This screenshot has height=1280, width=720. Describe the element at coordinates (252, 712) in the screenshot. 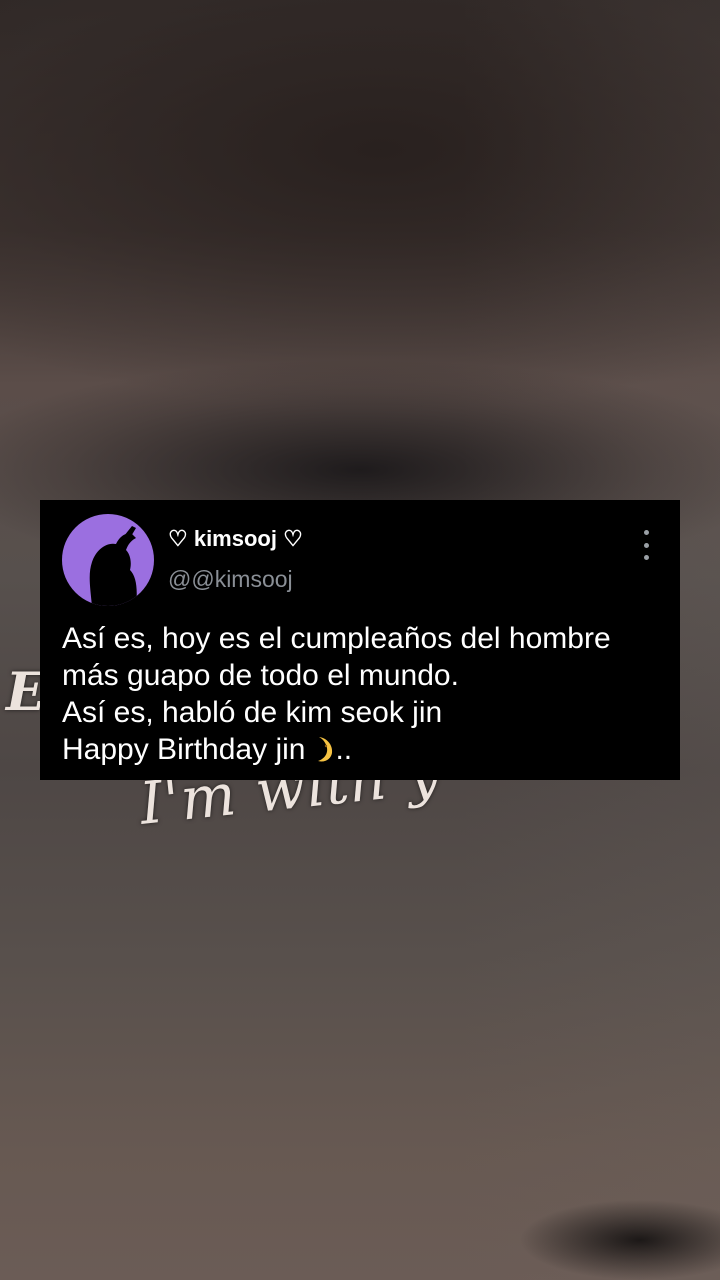

I see `tweet-line: Así es, habló de kim seok jin` at that location.